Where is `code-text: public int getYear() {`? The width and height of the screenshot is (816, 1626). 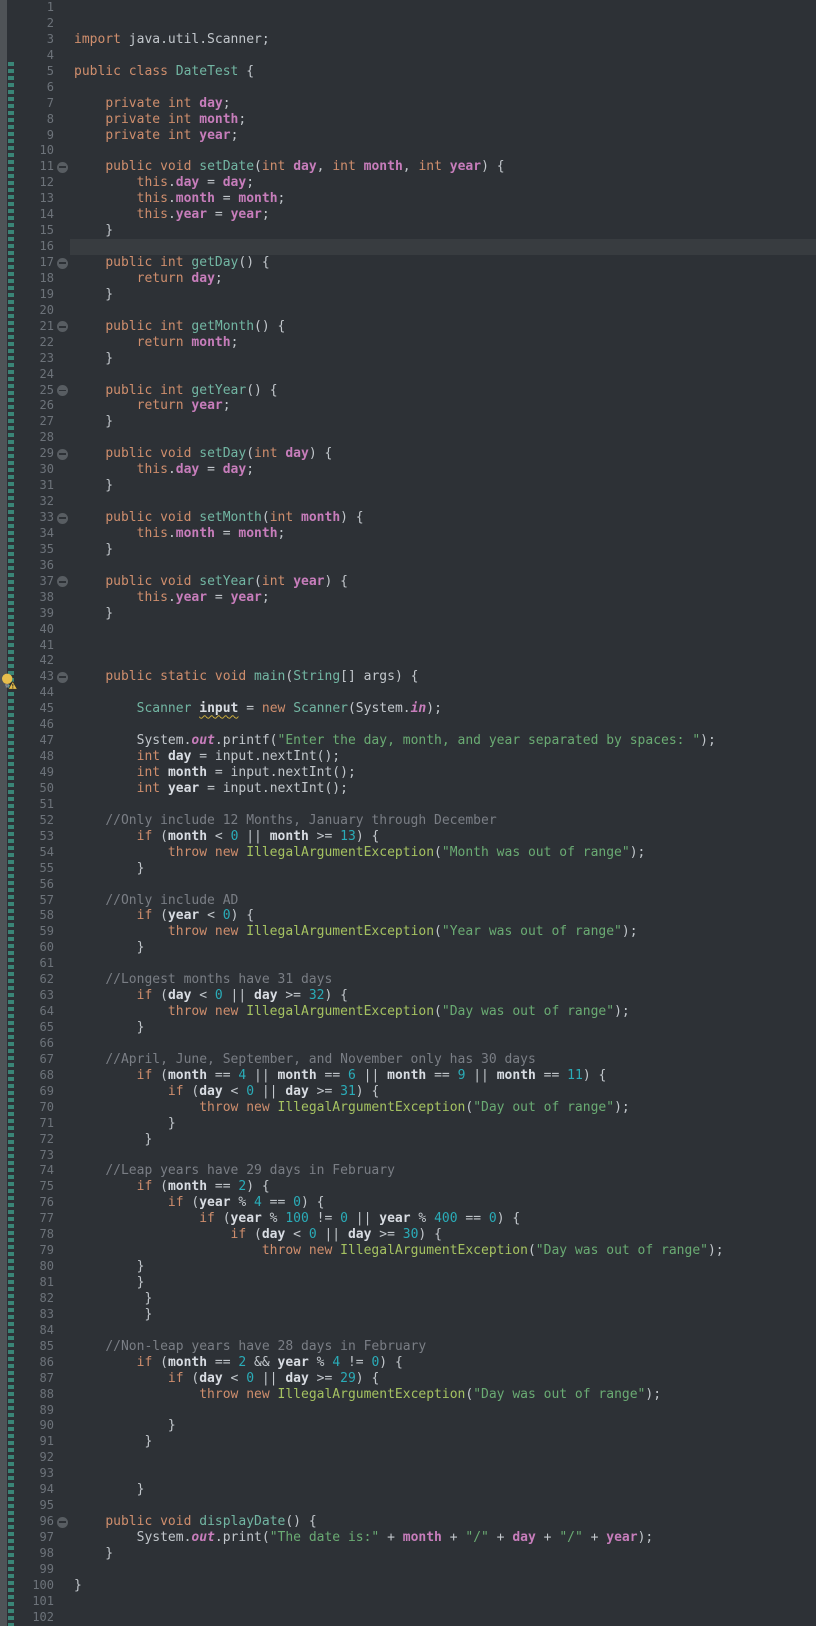
code-text: public int getYear() { is located at coordinates (443, 391).